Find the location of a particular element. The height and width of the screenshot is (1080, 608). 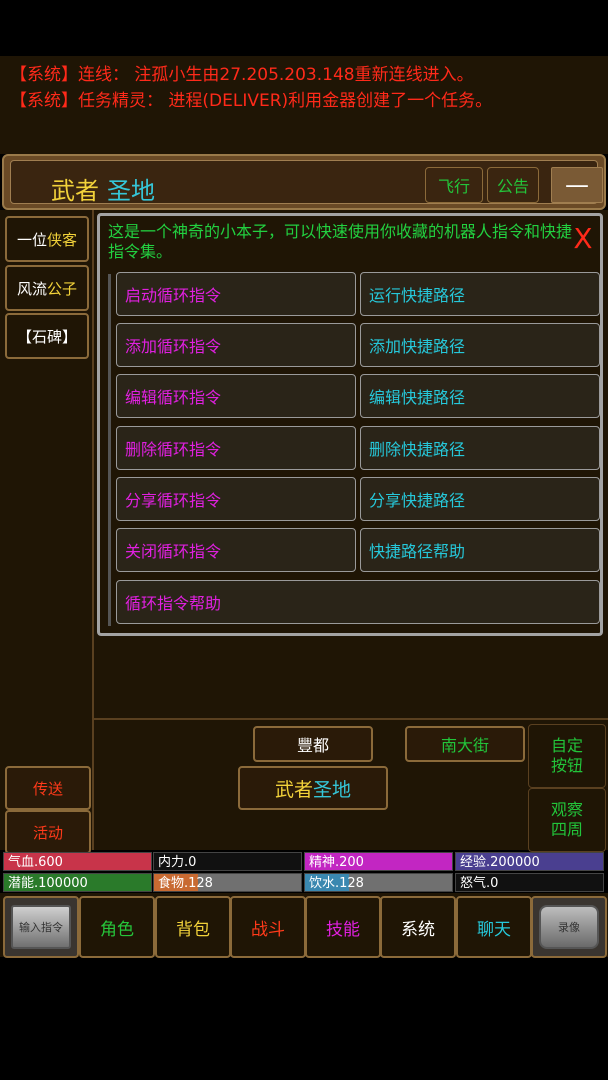

stat-bar: 潜能.100000 is located at coordinates (77, 882).